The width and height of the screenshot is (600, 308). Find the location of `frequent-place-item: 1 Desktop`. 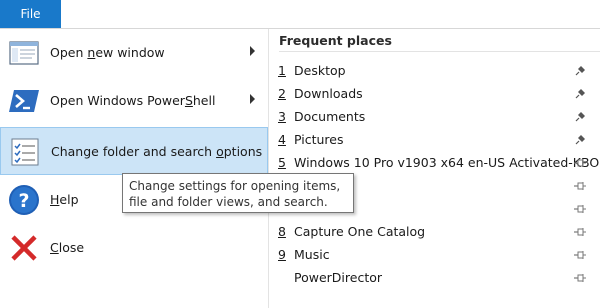

frequent-place-item: 1 Desktop is located at coordinates (434, 70).